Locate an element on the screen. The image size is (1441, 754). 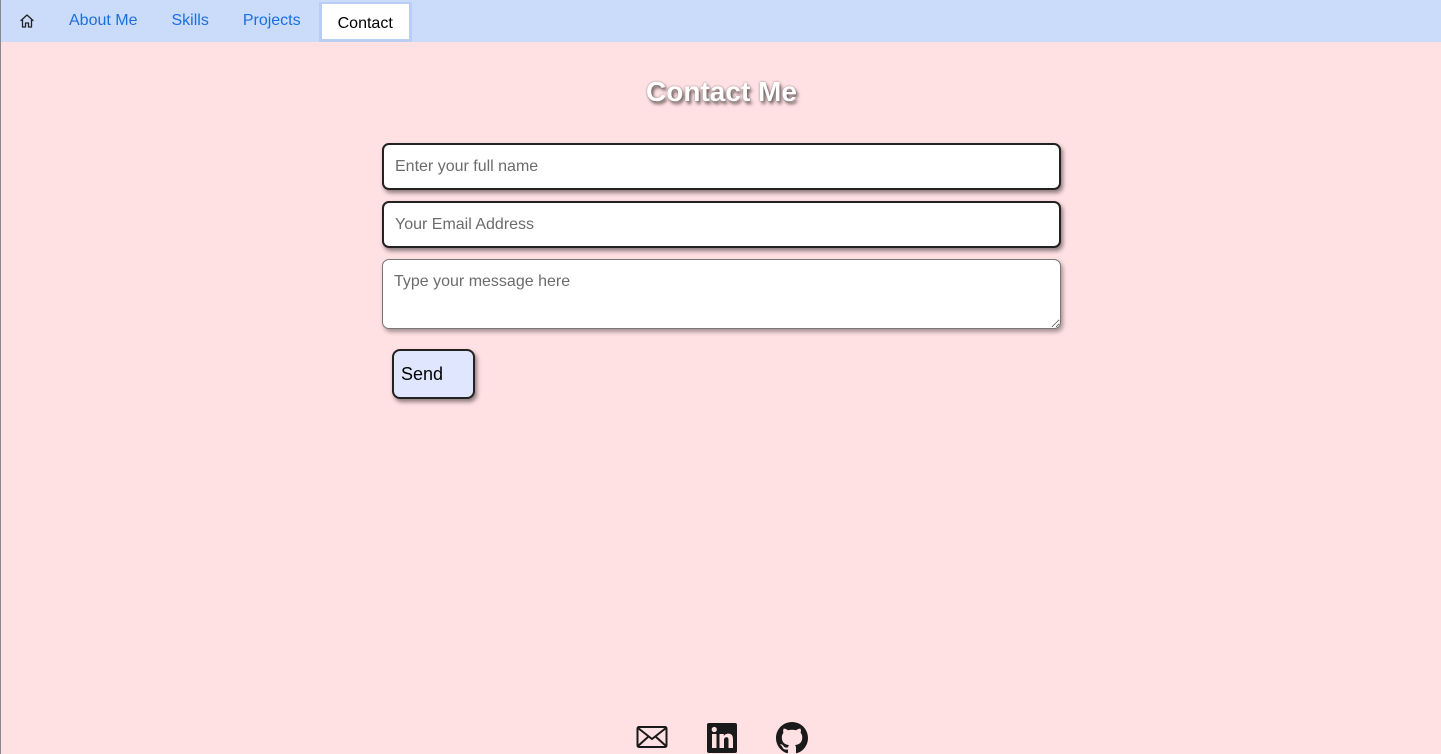
nav-link-about-me: About Me is located at coordinates (103, 21).